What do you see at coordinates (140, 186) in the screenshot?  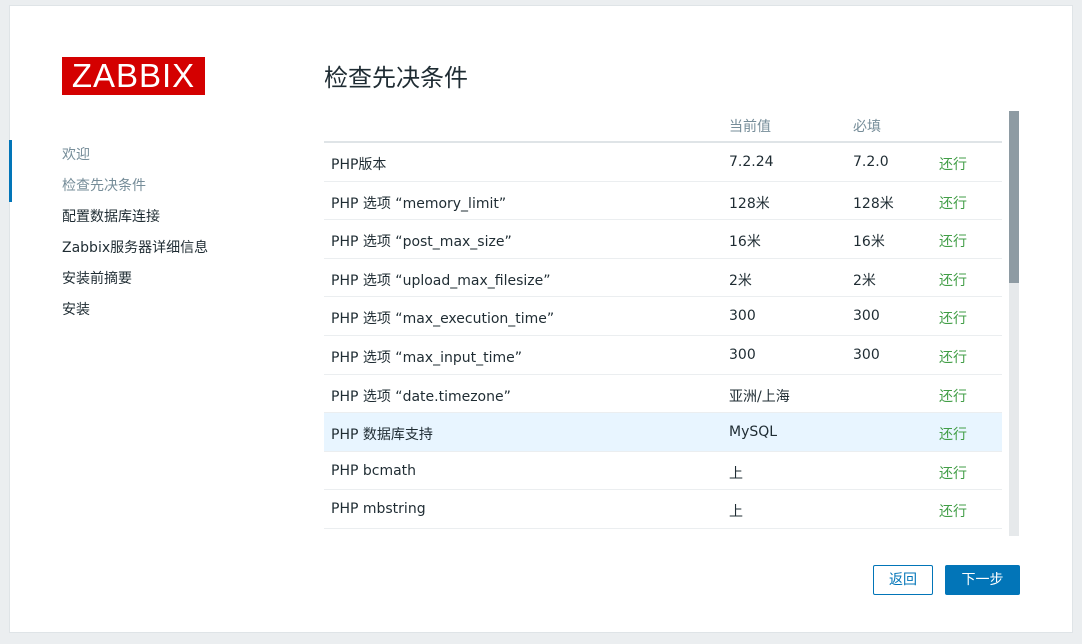 I see `sidebar-item-check-prerequisites: 检查先决条件` at bounding box center [140, 186].